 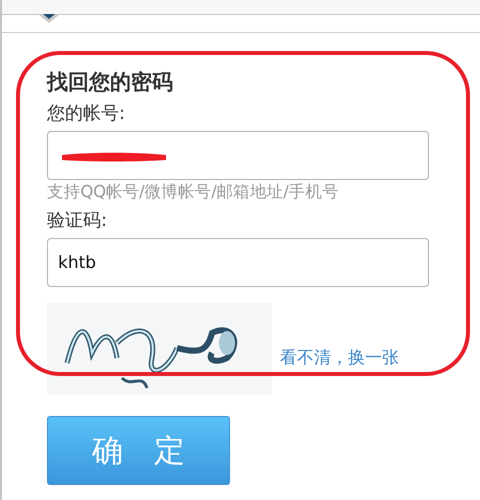 I want to click on field-label: 验证码:, so click(x=77, y=221).